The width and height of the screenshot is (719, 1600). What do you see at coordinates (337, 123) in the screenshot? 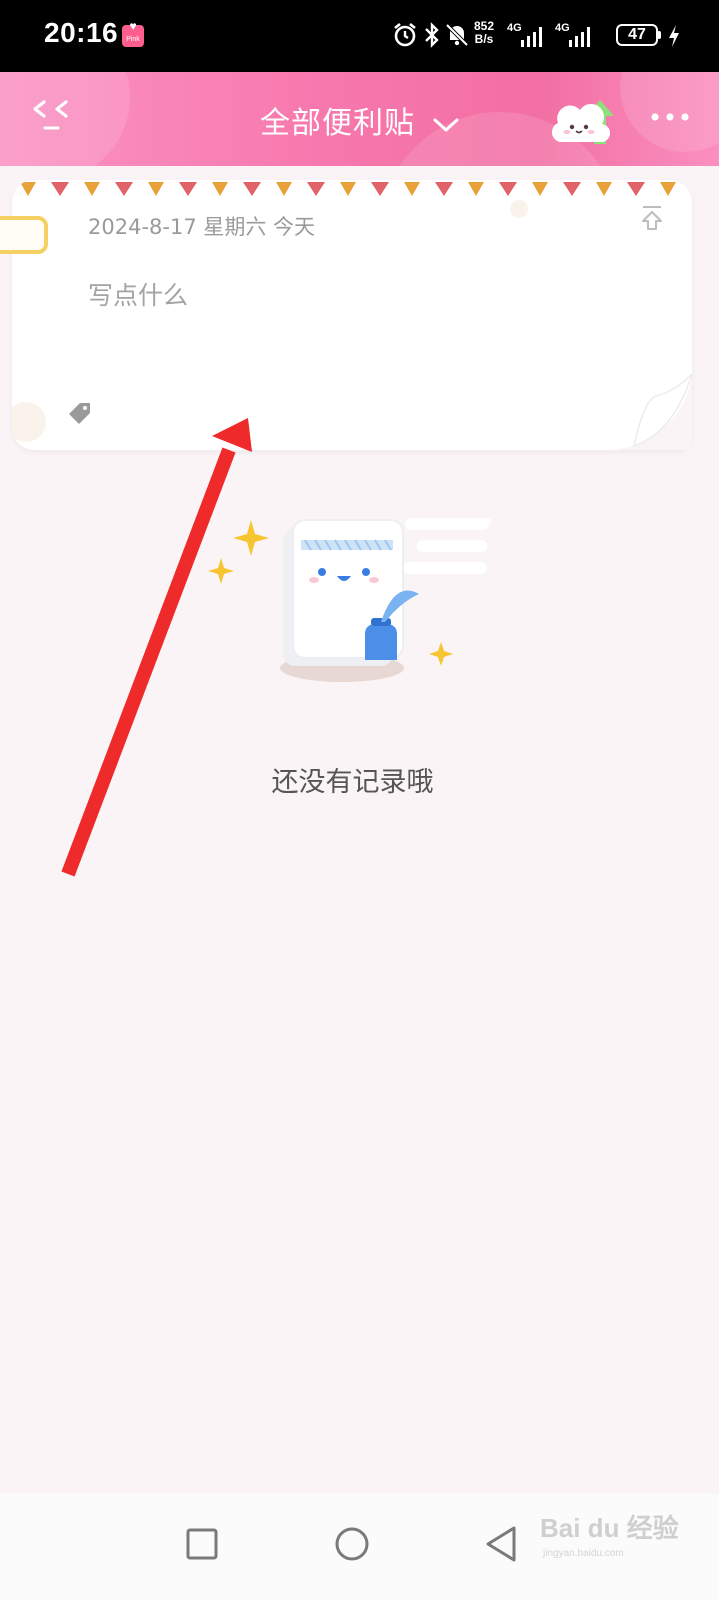
I see `page-title: 全部便利贴` at bounding box center [337, 123].